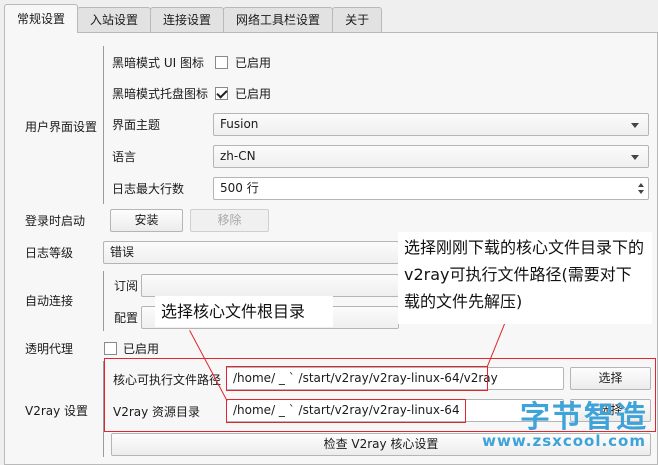 The image size is (658, 465). I want to click on install-button: 安装, so click(146, 220).